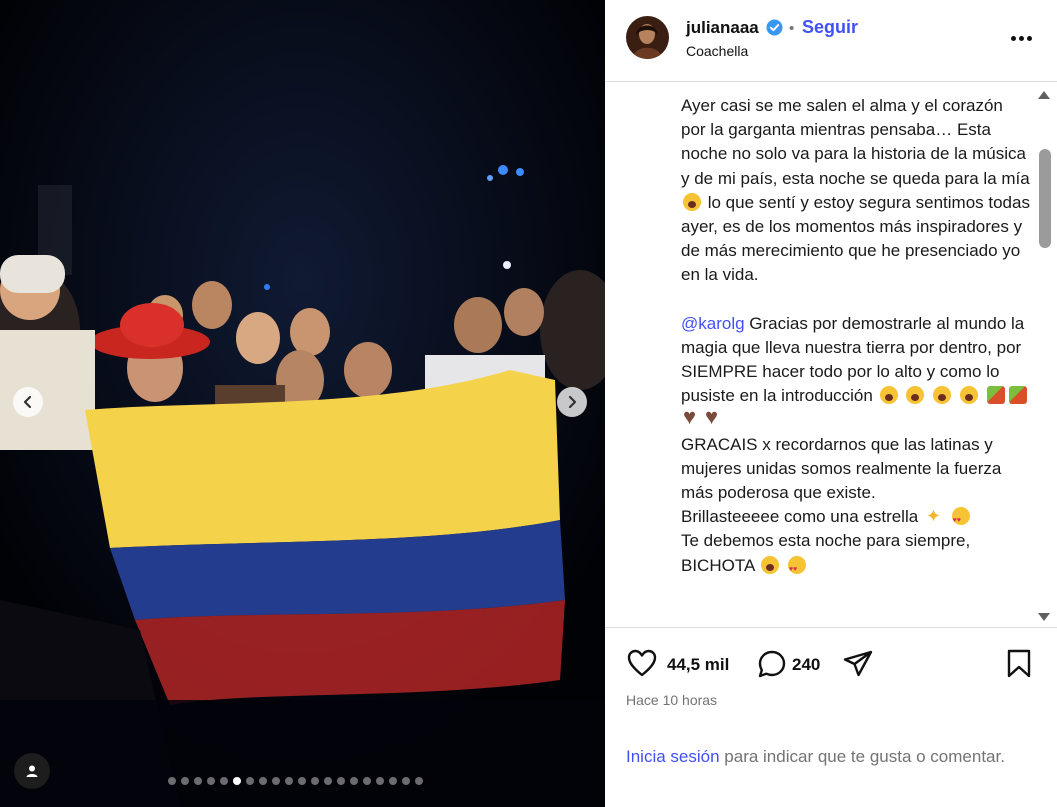 The width and height of the screenshot is (1057, 807). Describe the element at coordinates (862, 756) in the screenshot. I see `login-prompt-text: para indicar que te gusta o comentar.` at that location.